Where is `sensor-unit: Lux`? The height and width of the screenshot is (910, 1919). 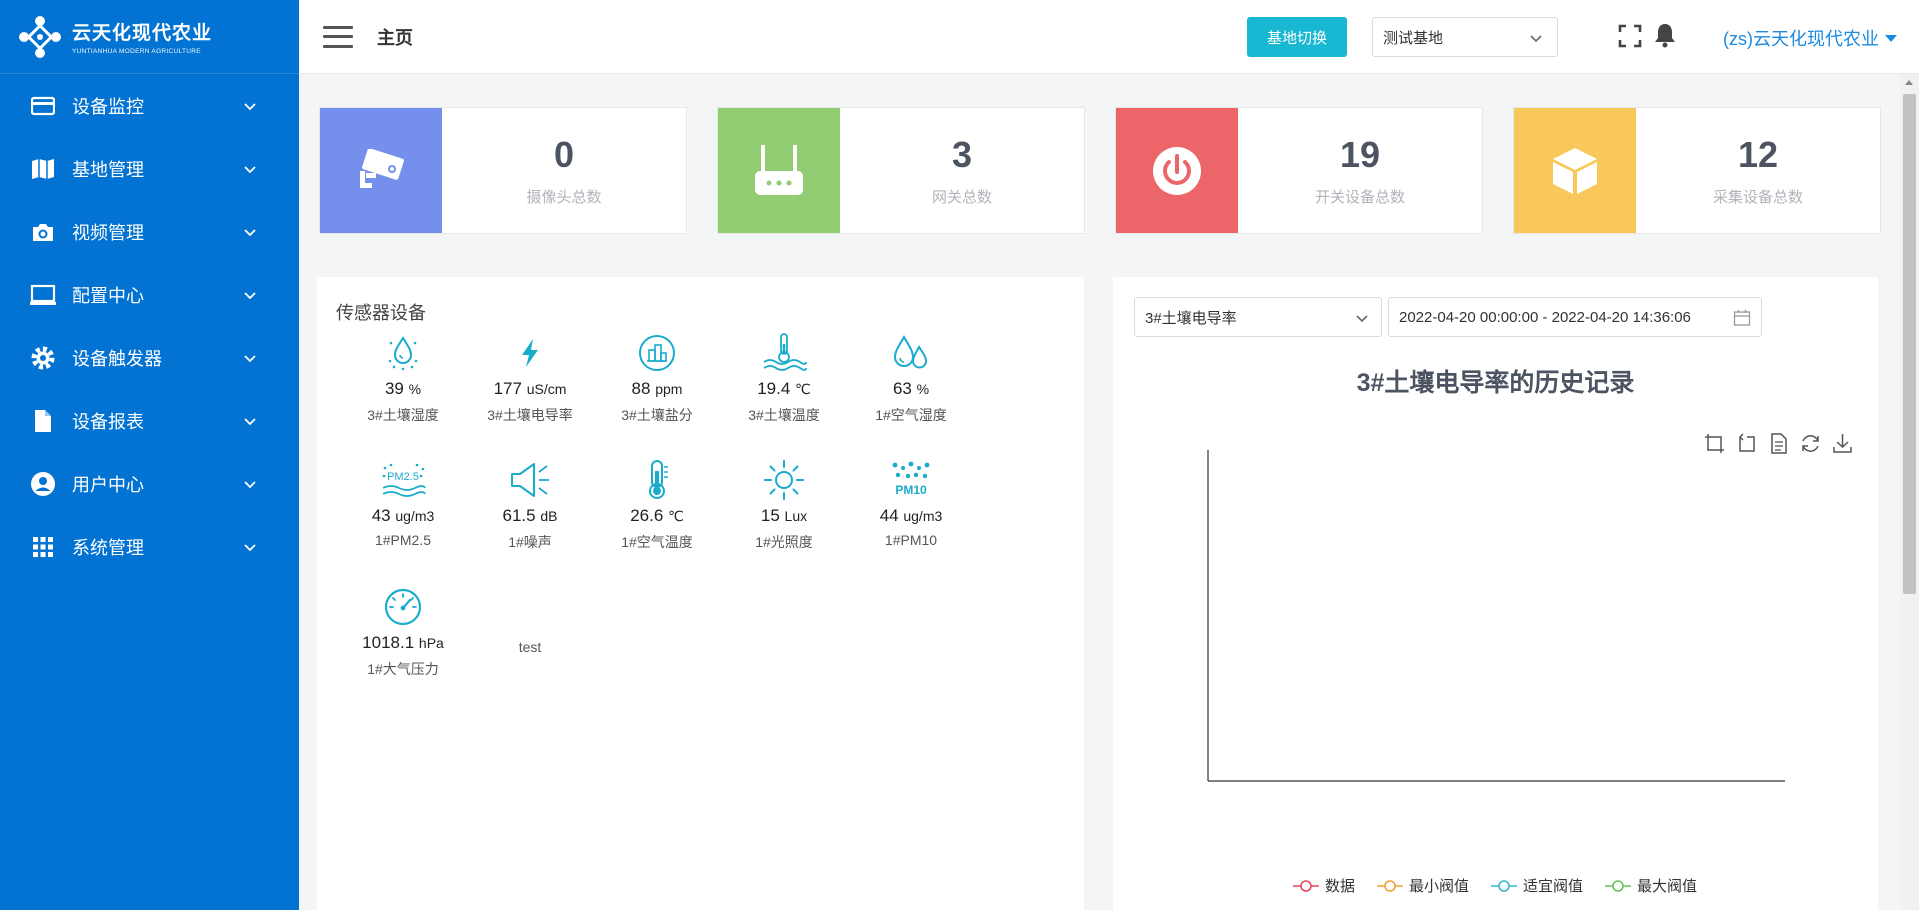
sensor-unit: Lux is located at coordinates (796, 516).